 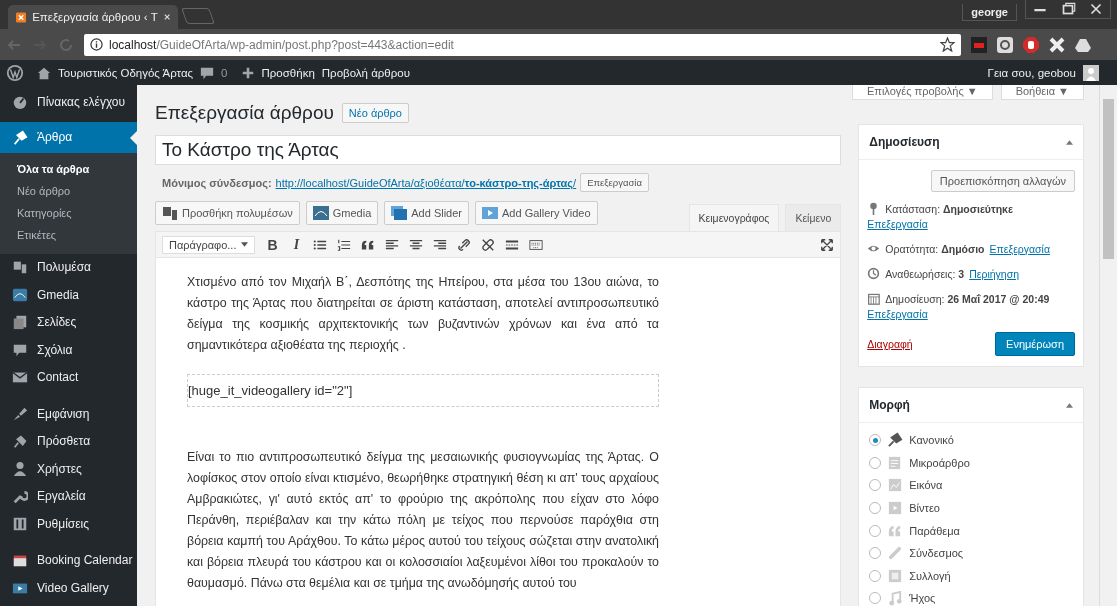 I want to click on pages-icon, so click(x=20, y=322).